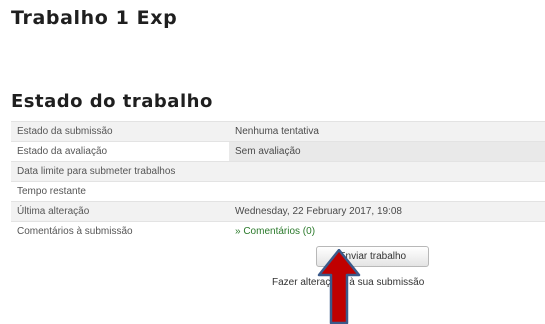 The image size is (545, 324). What do you see at coordinates (387, 151) in the screenshot?
I see `row-value: Sem avaliação` at bounding box center [387, 151].